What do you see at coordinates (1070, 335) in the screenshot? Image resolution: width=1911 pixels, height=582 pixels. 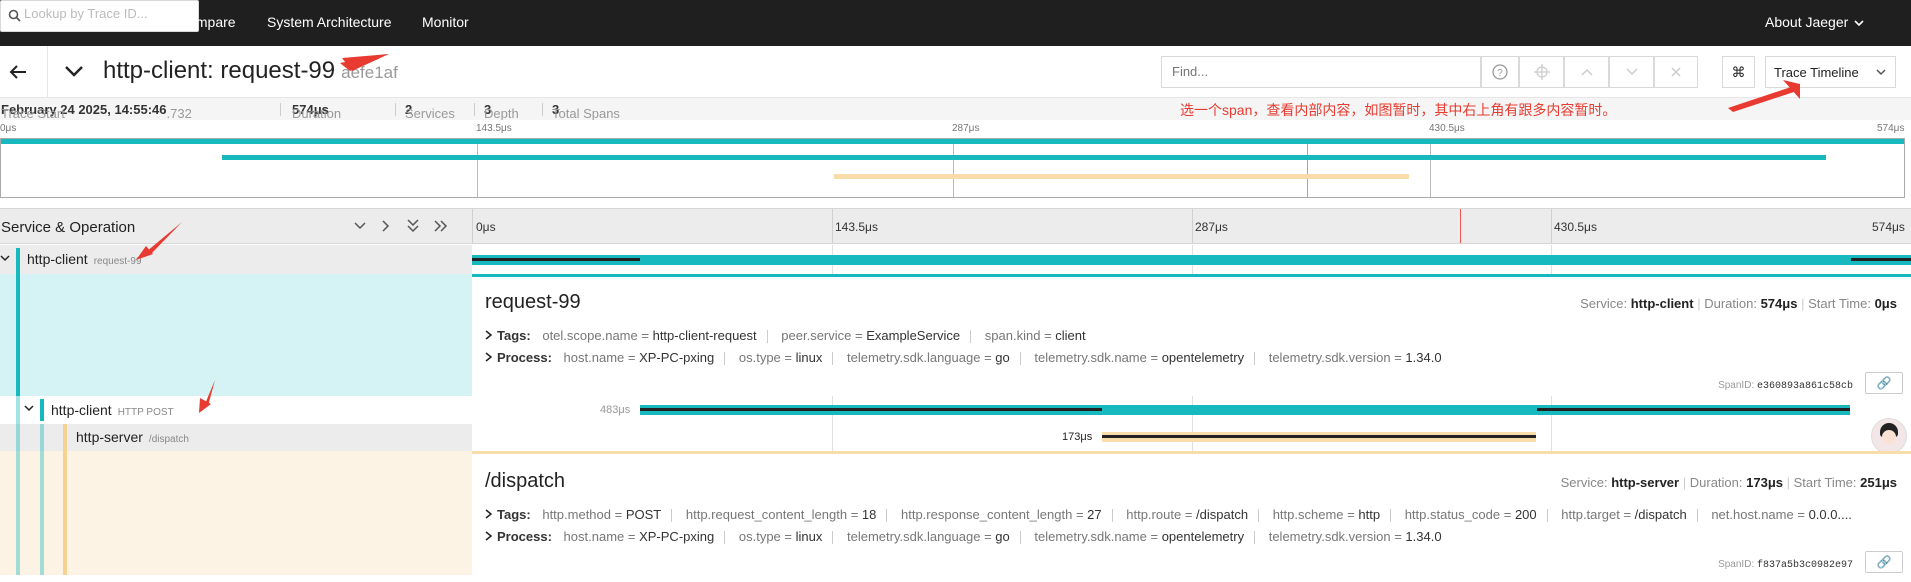 I see `tag-value: client` at bounding box center [1070, 335].